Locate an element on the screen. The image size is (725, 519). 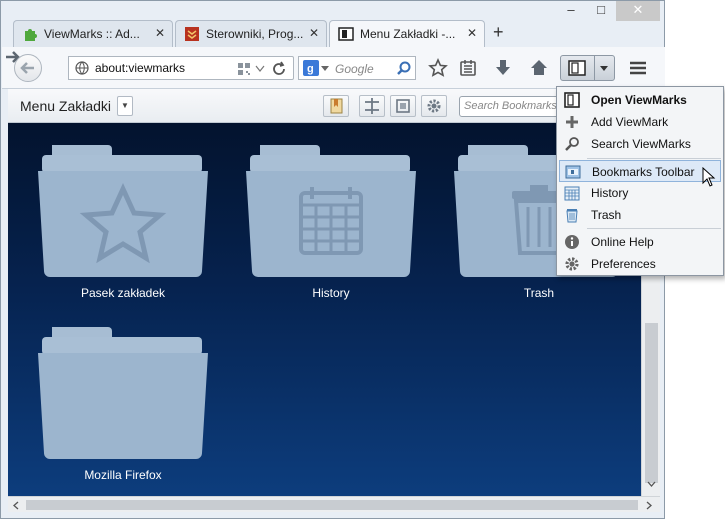
trash-icon is located at coordinates (572, 216).